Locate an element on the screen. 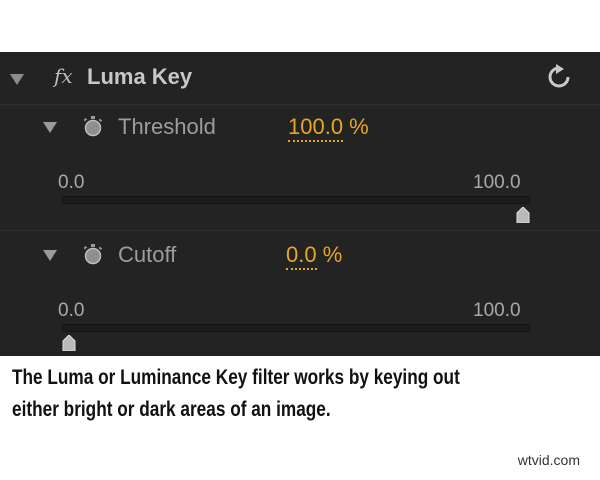 The image size is (600, 480). param-value: 100.0 % is located at coordinates (328, 128).